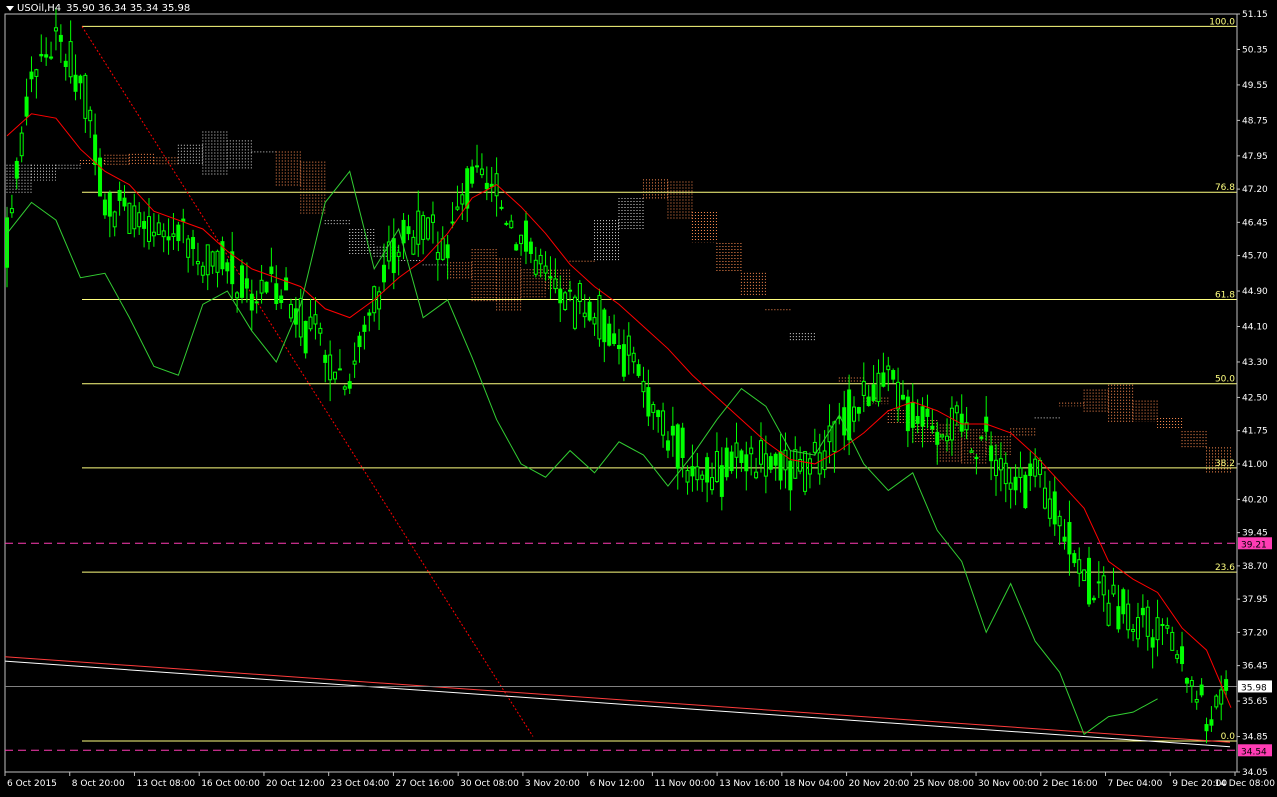 This screenshot has width=1277, height=797. Describe the element at coordinates (424, 784) in the screenshot. I see `time-axis-label: 27 Oct 16:00` at that location.